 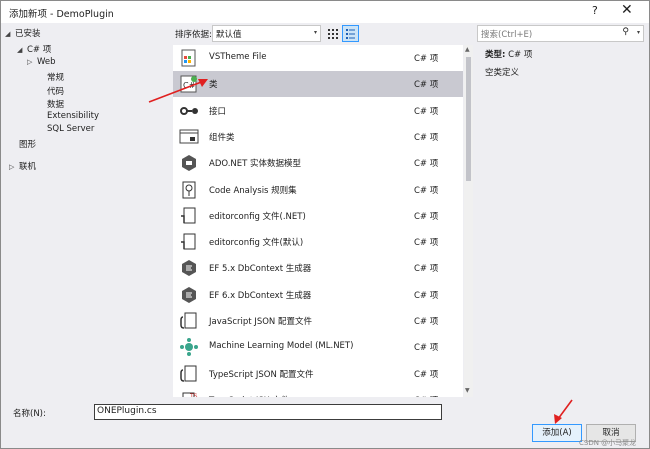 I want to click on template-item: editorconfig 文件(默认) C# 项, so click(x=318, y=242).